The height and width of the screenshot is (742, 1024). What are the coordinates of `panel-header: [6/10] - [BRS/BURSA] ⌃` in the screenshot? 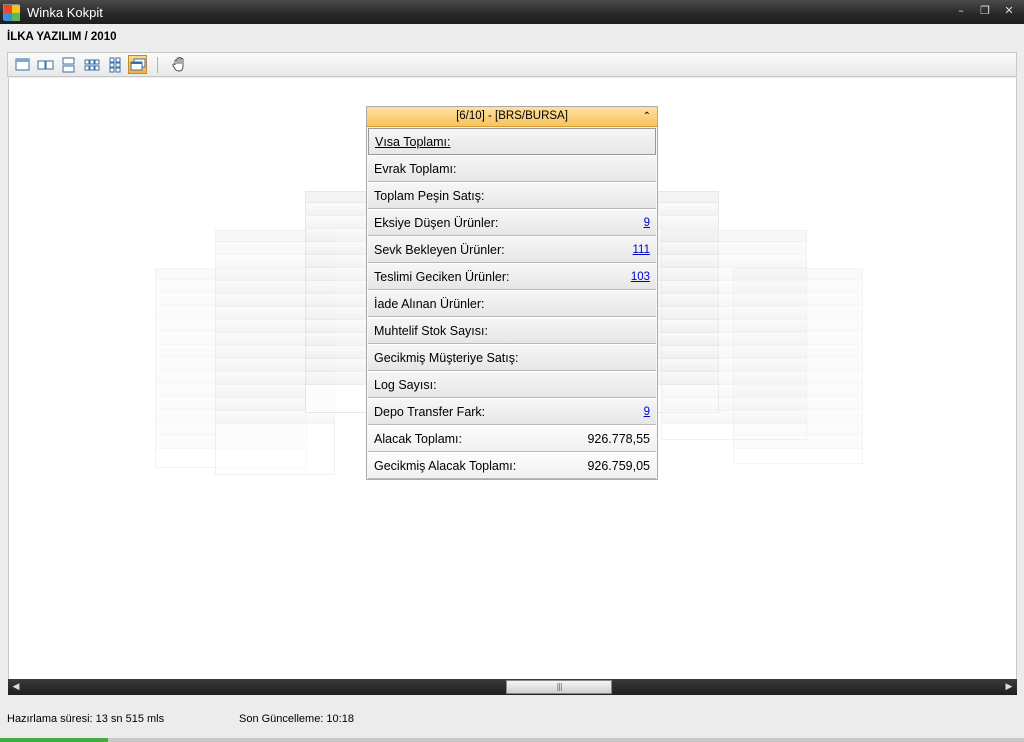 It's located at (512, 117).